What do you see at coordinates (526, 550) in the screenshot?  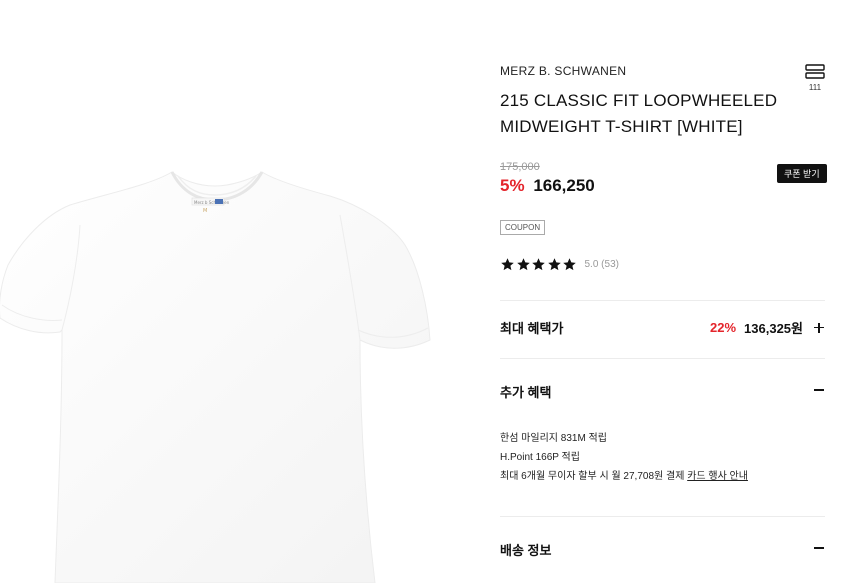 I see `shipping-info-label: 배송 정보` at bounding box center [526, 550].